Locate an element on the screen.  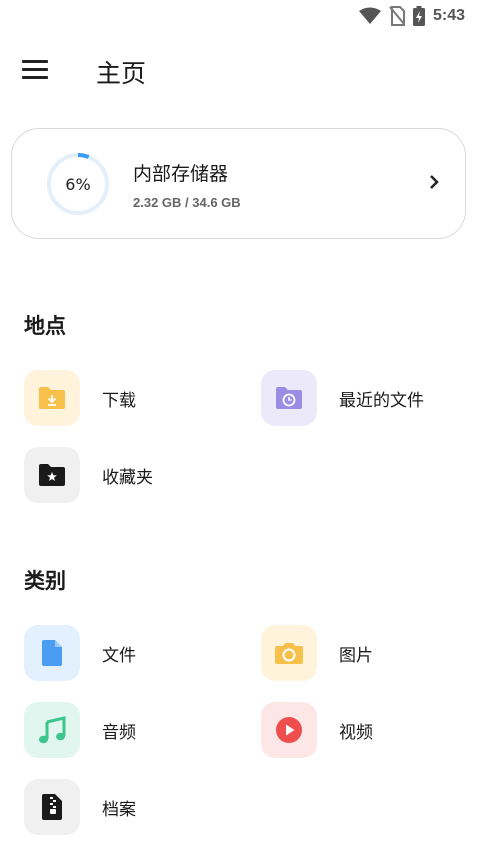
category-label-videos: 视频 is located at coordinates (356, 732).